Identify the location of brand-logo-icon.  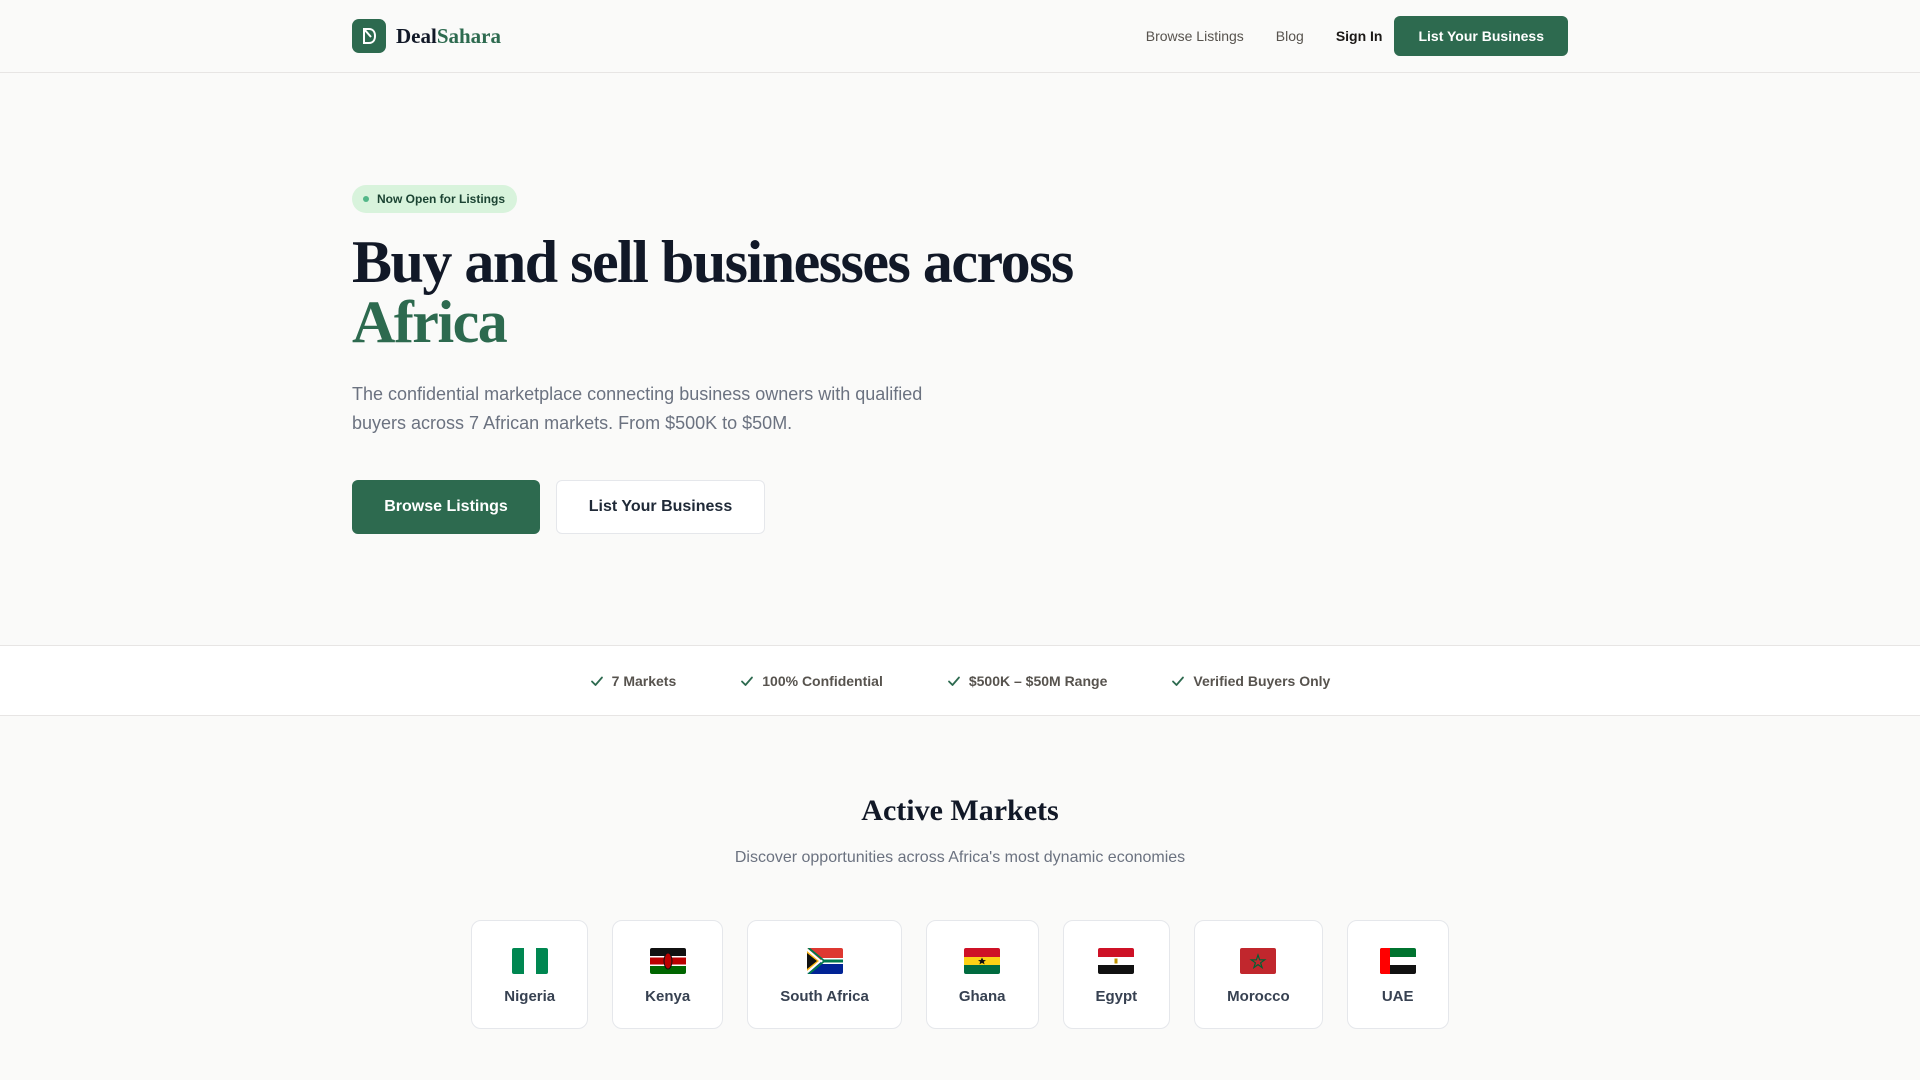
(369, 36).